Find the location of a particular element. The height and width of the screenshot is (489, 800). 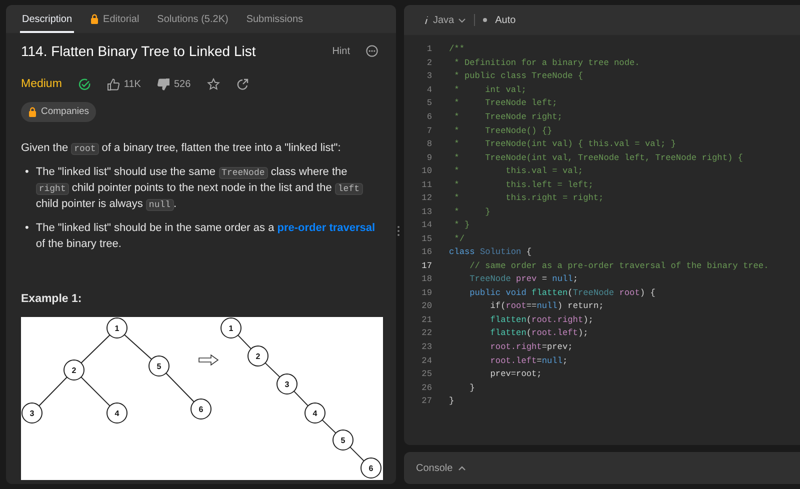

bullet-text: The "linked list" should be in the same order as a pre-order traversal of the binary tree. is located at coordinates (206, 236).